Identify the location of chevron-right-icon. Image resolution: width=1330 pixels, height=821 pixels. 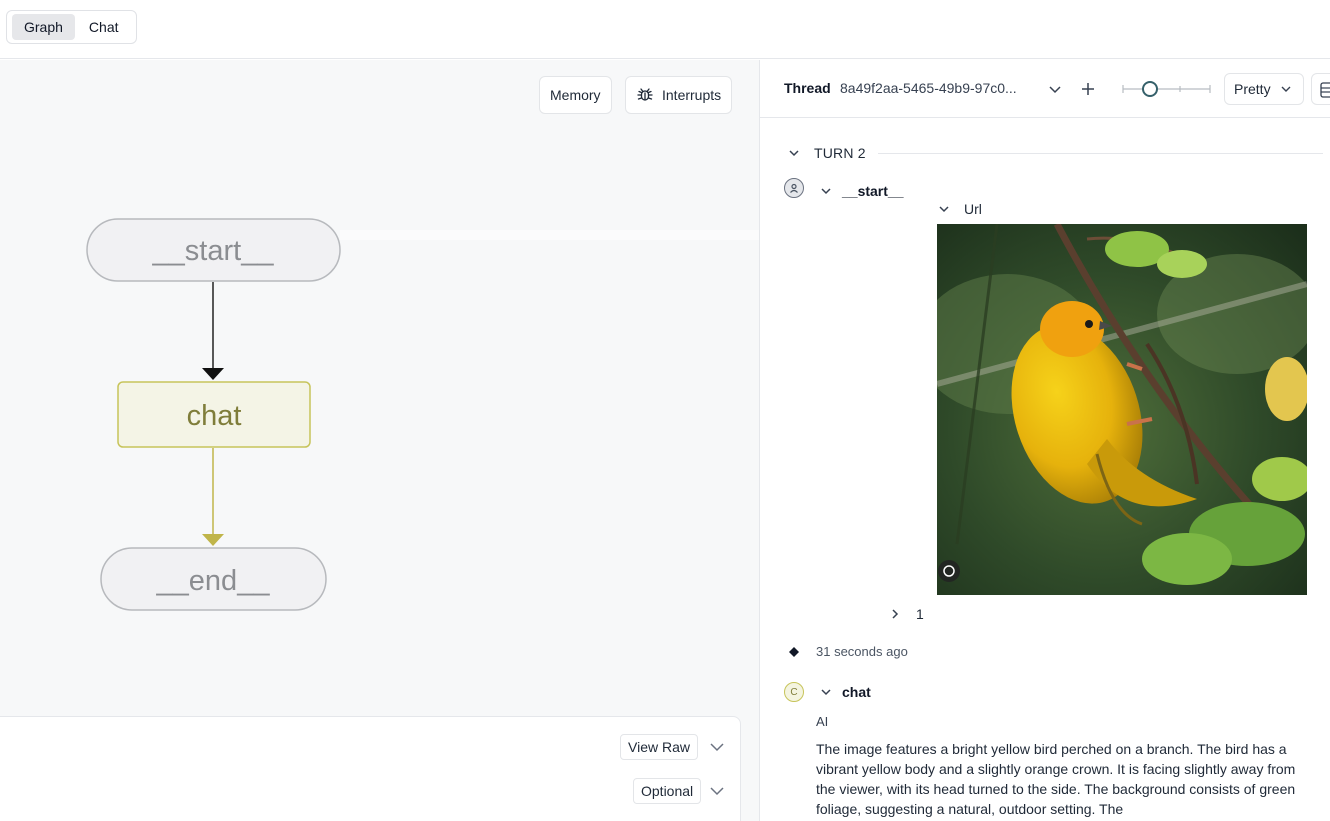
(895, 614).